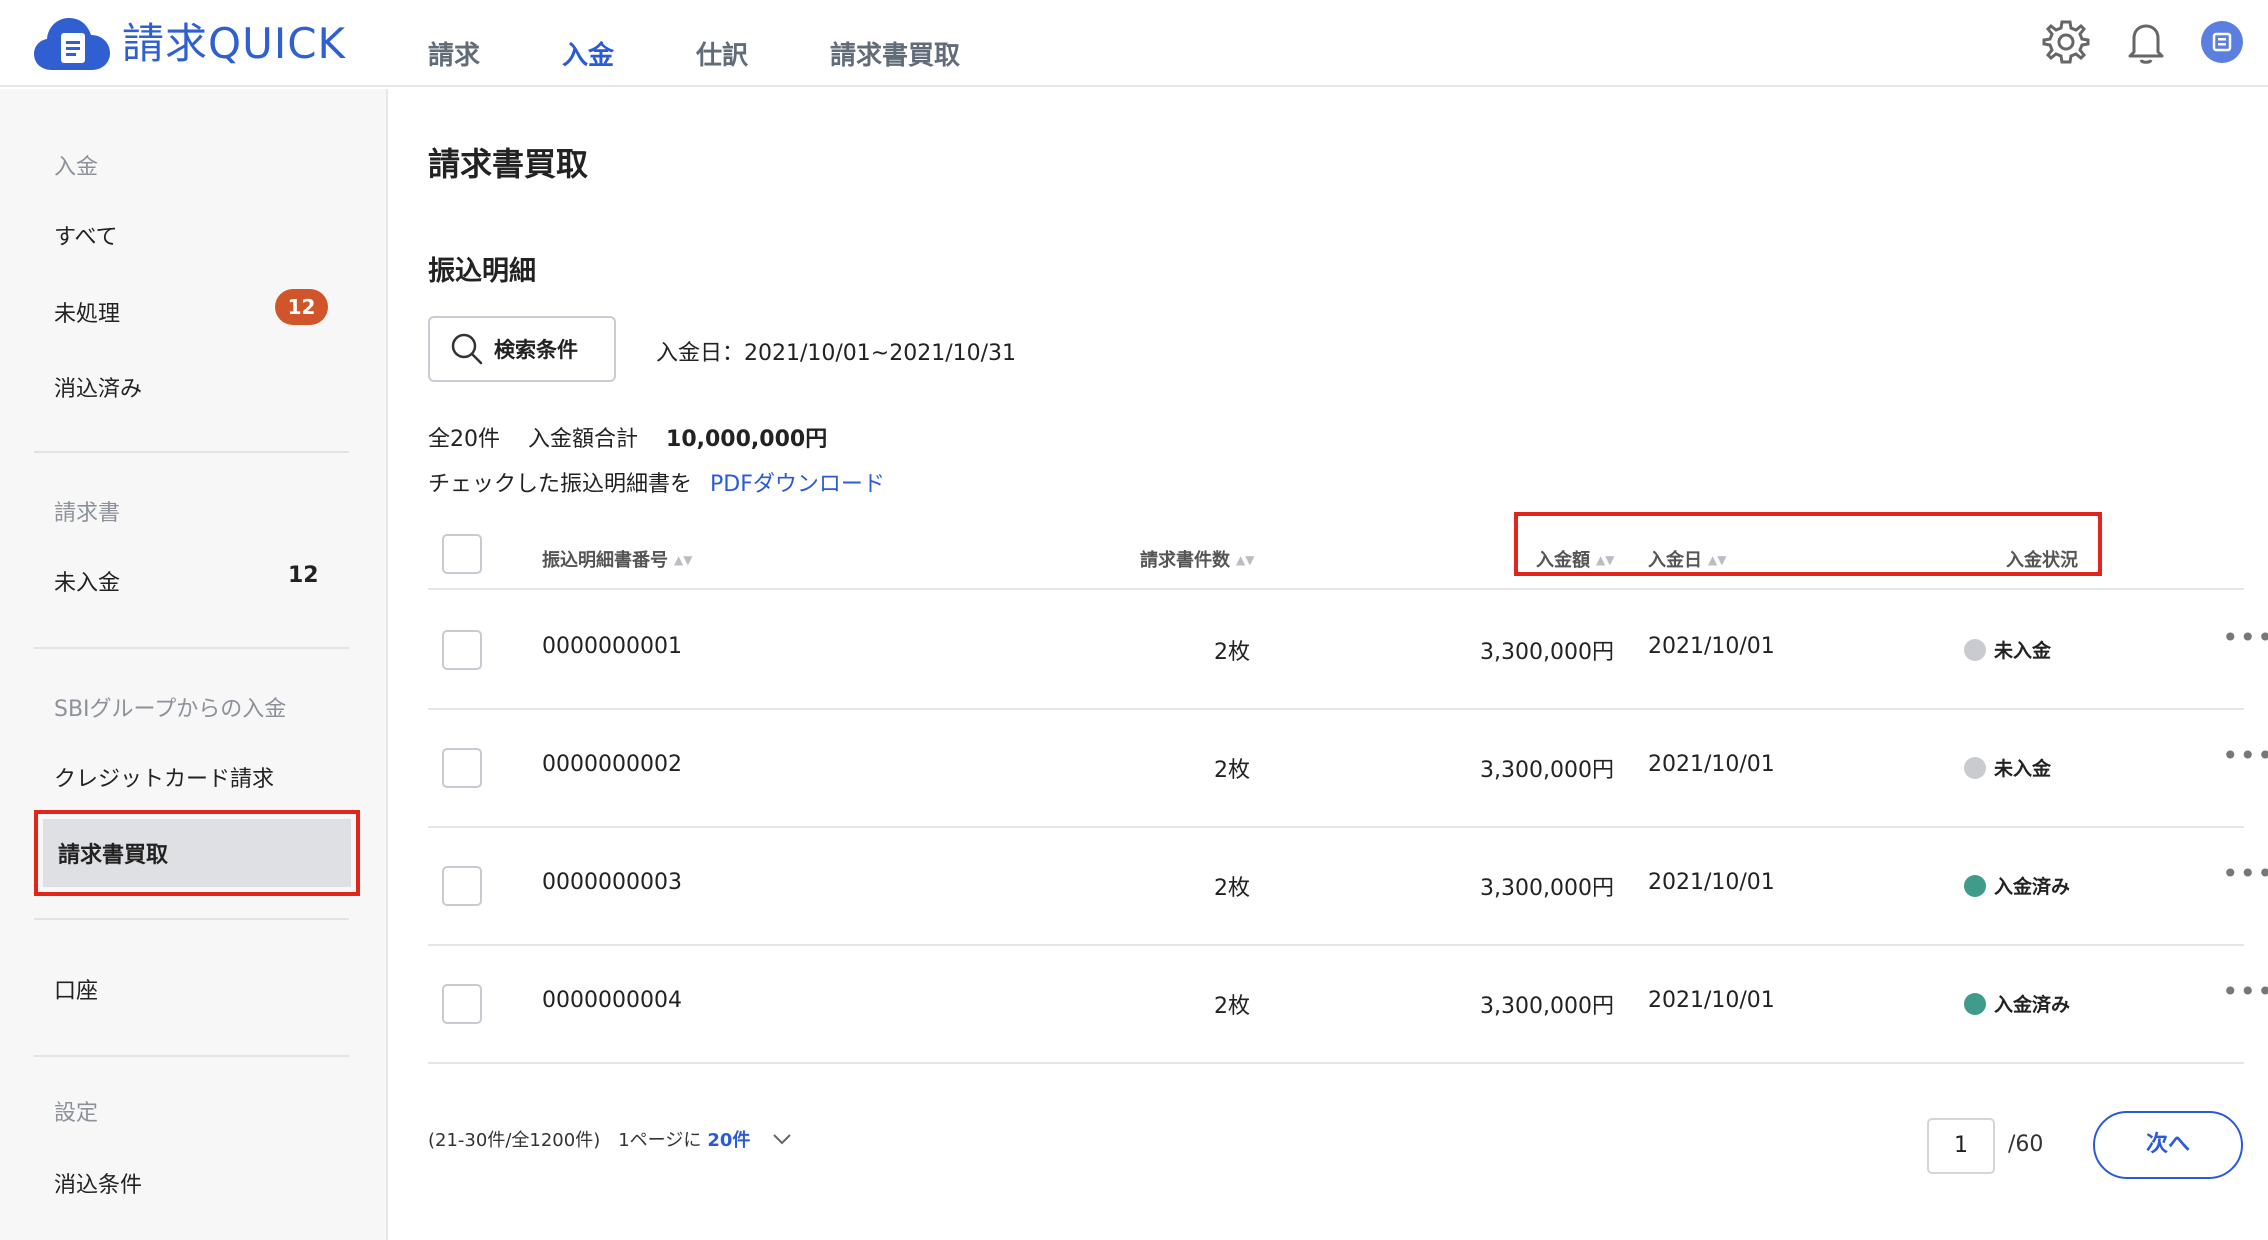  I want to click on topnav-billing: 請求, so click(454, 56).